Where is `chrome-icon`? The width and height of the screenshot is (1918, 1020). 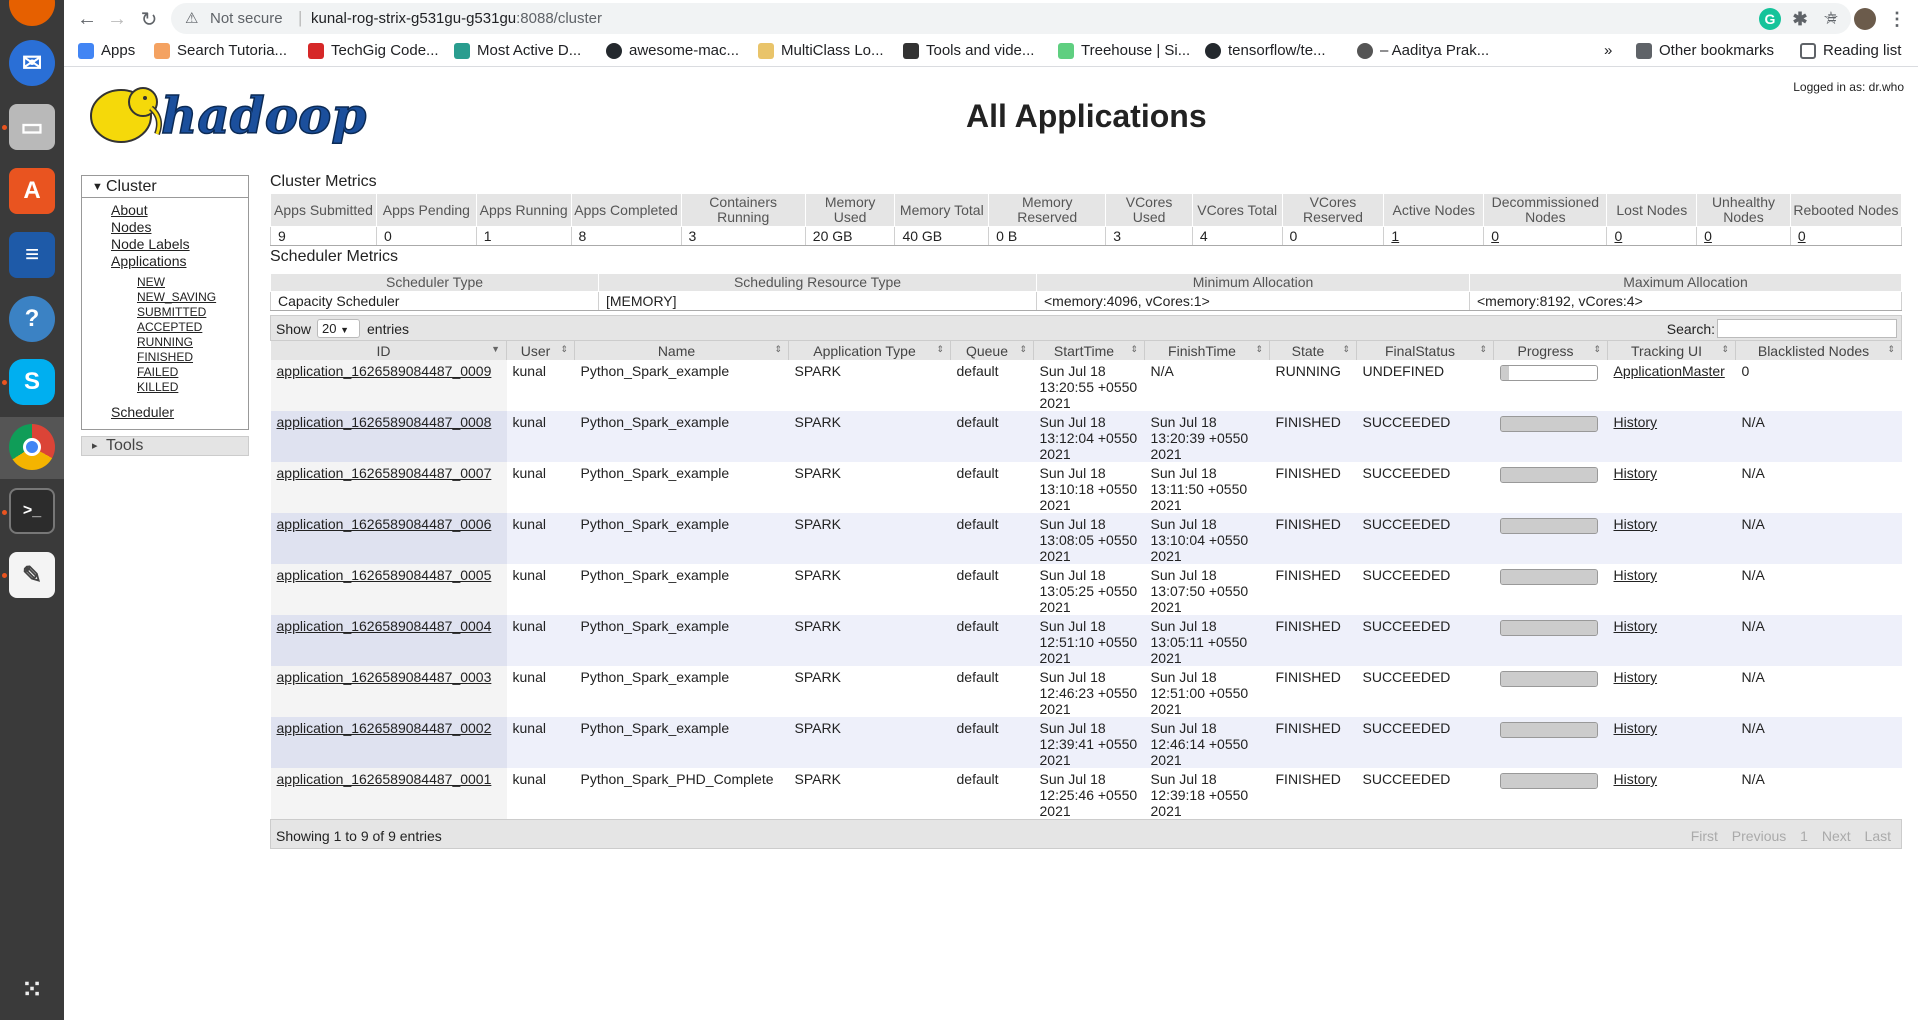
chrome-icon is located at coordinates (32, 447).